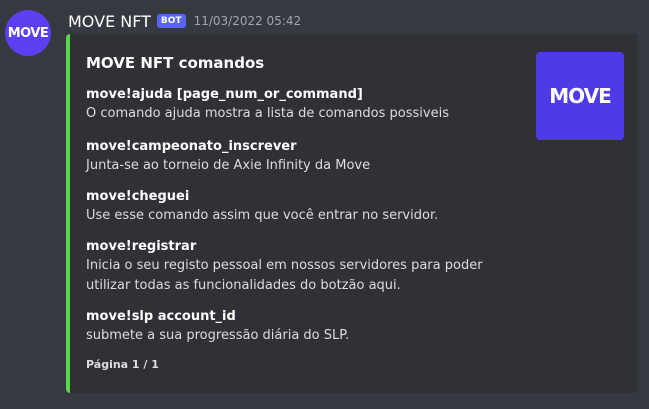  What do you see at coordinates (248, 21) in the screenshot?
I see `message-timestamp: 11/03/2022 05:42` at bounding box center [248, 21].